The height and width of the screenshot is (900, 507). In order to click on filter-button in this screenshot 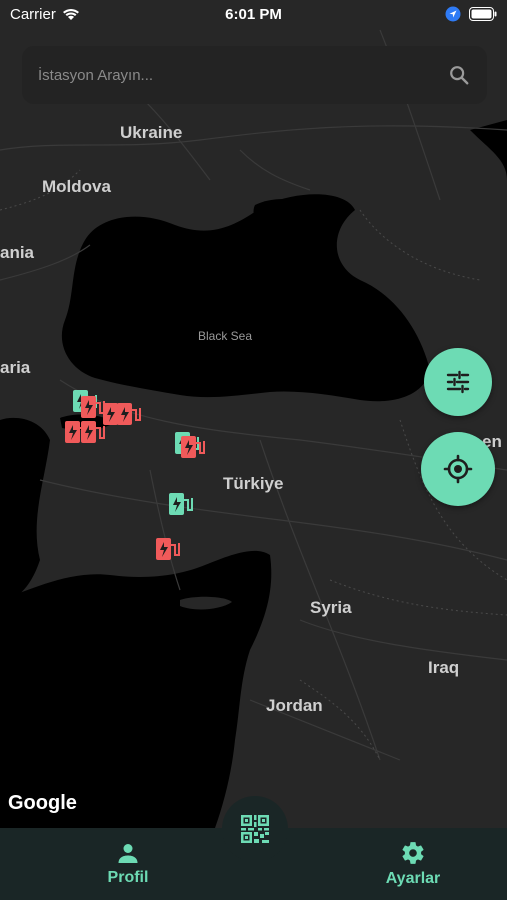, I will do `click(458, 382)`.